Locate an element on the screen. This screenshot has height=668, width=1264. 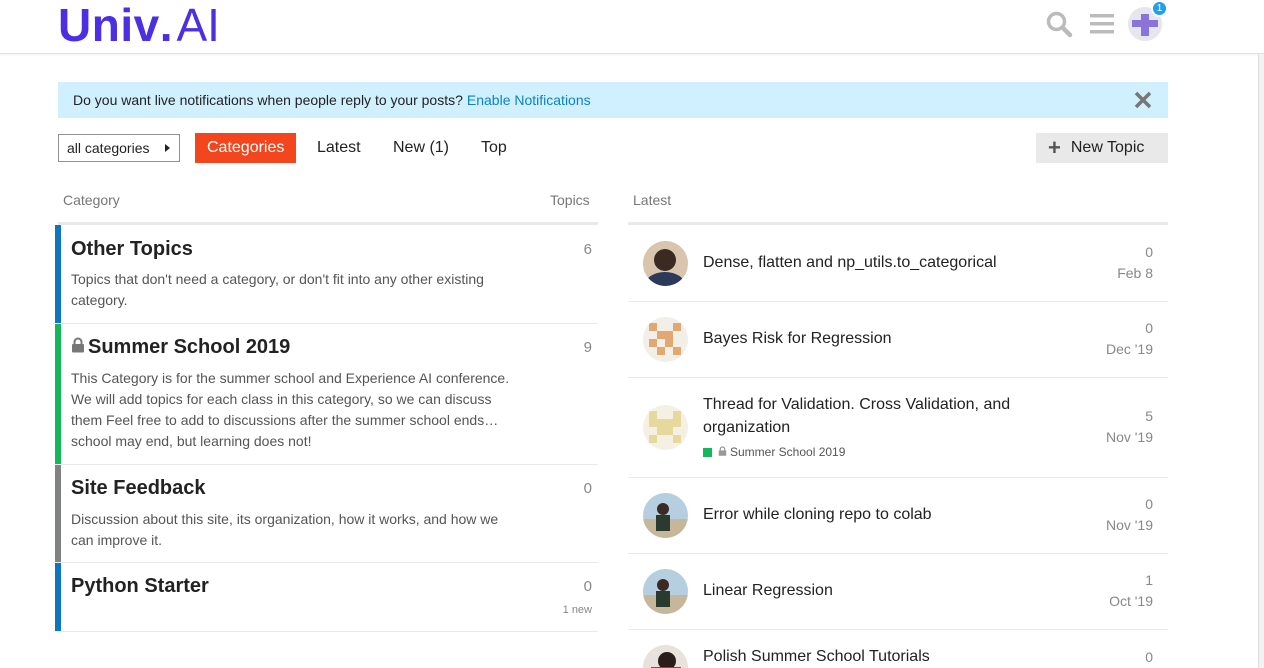
topic-category-tag: Summer School 2019 is located at coordinates (774, 452).